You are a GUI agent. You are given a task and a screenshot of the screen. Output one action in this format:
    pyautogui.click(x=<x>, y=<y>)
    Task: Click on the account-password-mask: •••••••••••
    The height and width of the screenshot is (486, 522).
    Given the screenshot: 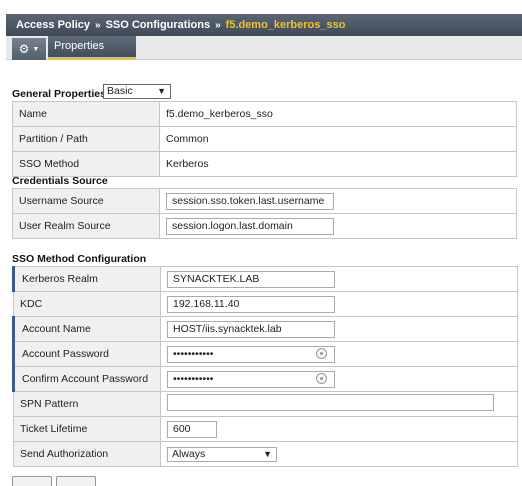 What is the action you would take?
    pyautogui.click(x=193, y=353)
    